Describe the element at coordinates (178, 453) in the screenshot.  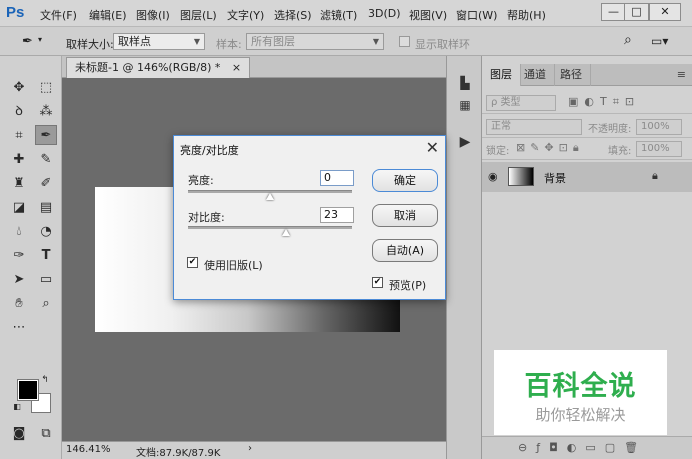
I see `document-info: 文档:87.9K/87.9K` at that location.